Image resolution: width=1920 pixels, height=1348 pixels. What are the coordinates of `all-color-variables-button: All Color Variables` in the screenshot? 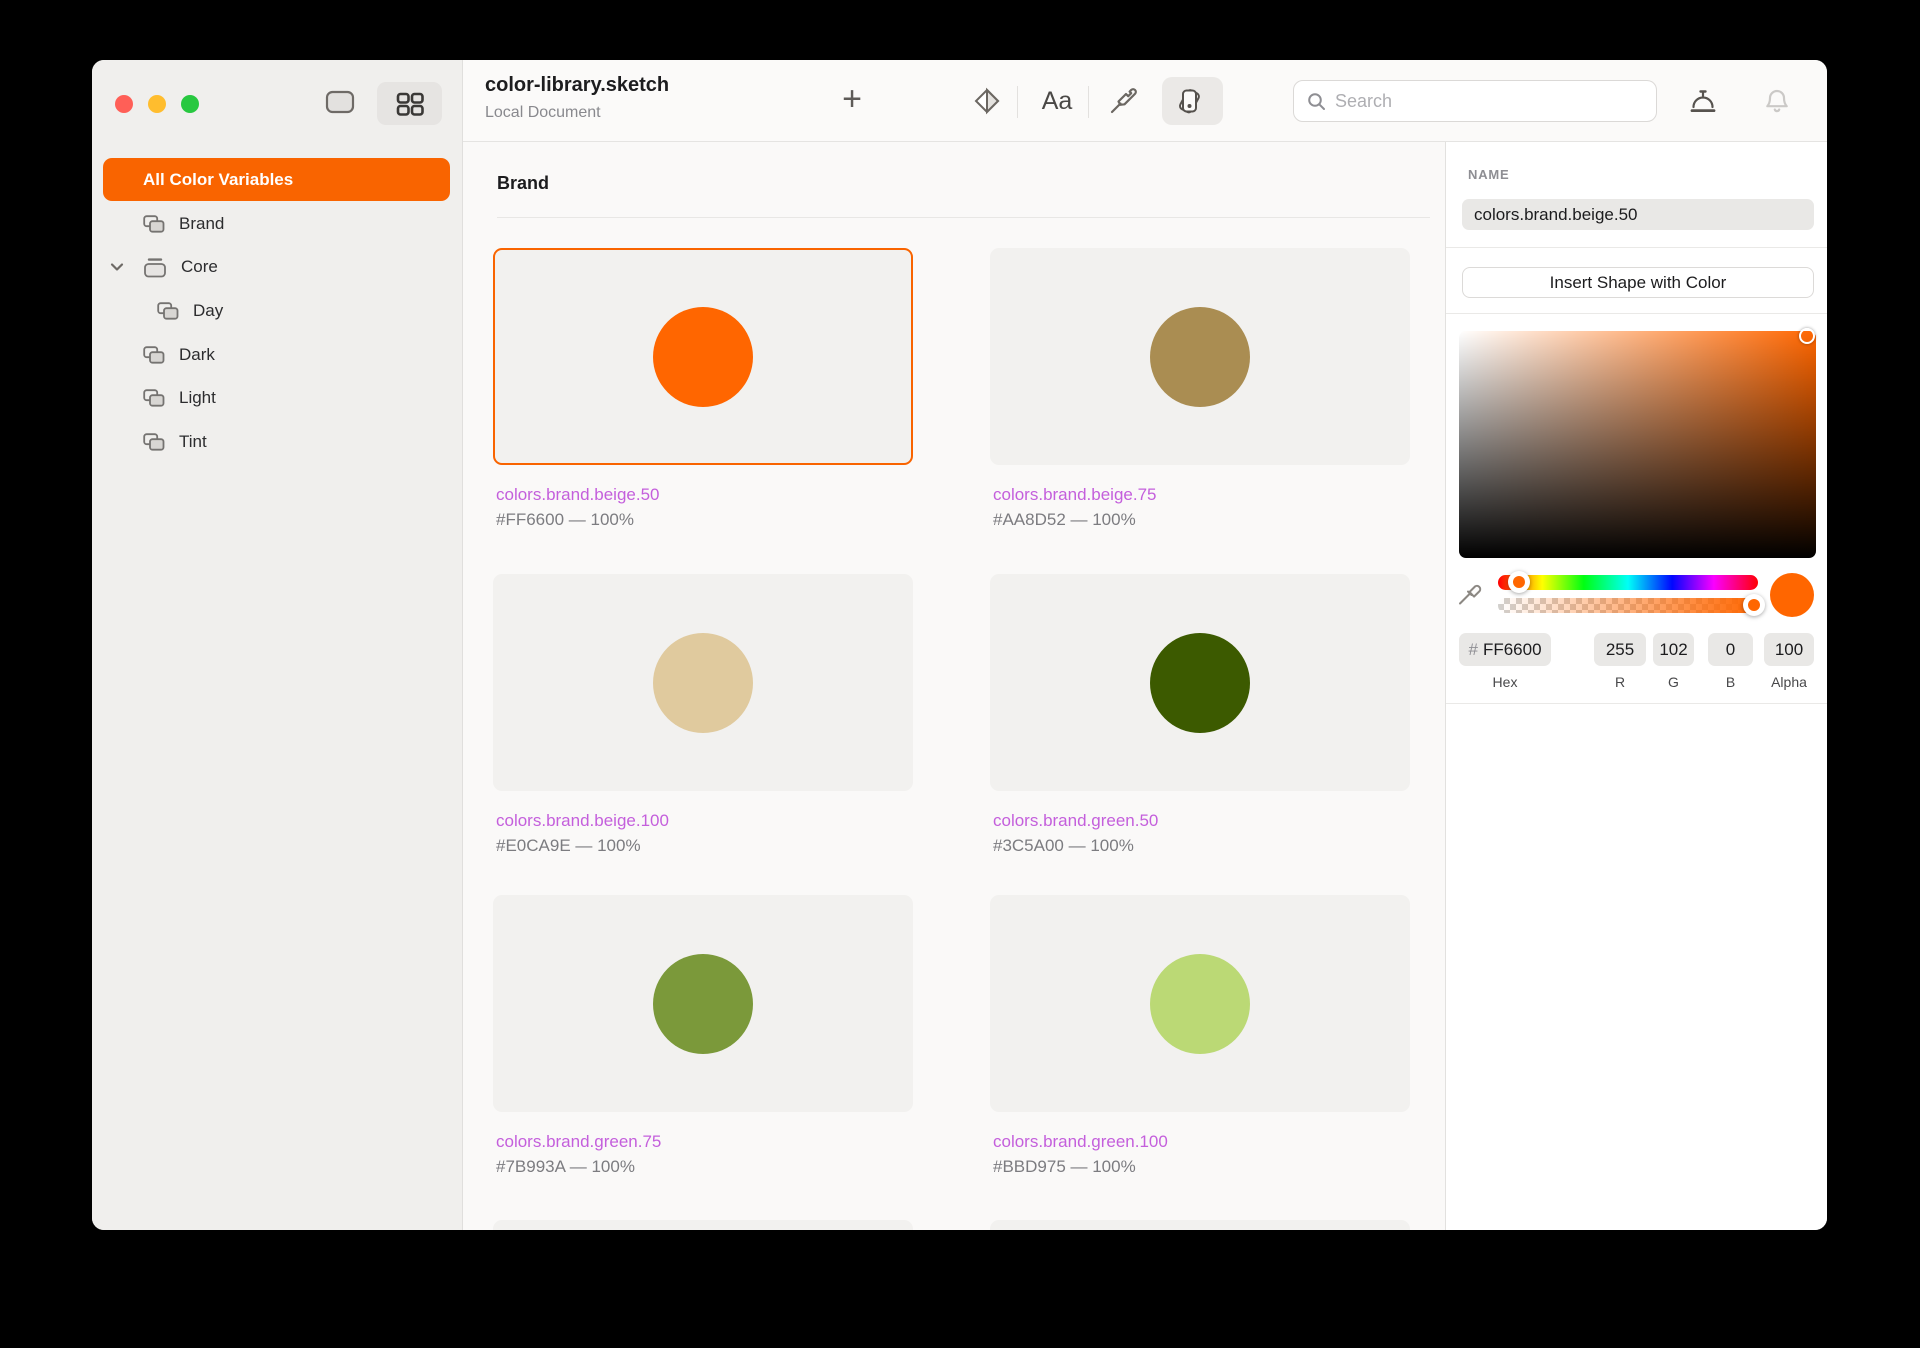 It's located at (276, 179).